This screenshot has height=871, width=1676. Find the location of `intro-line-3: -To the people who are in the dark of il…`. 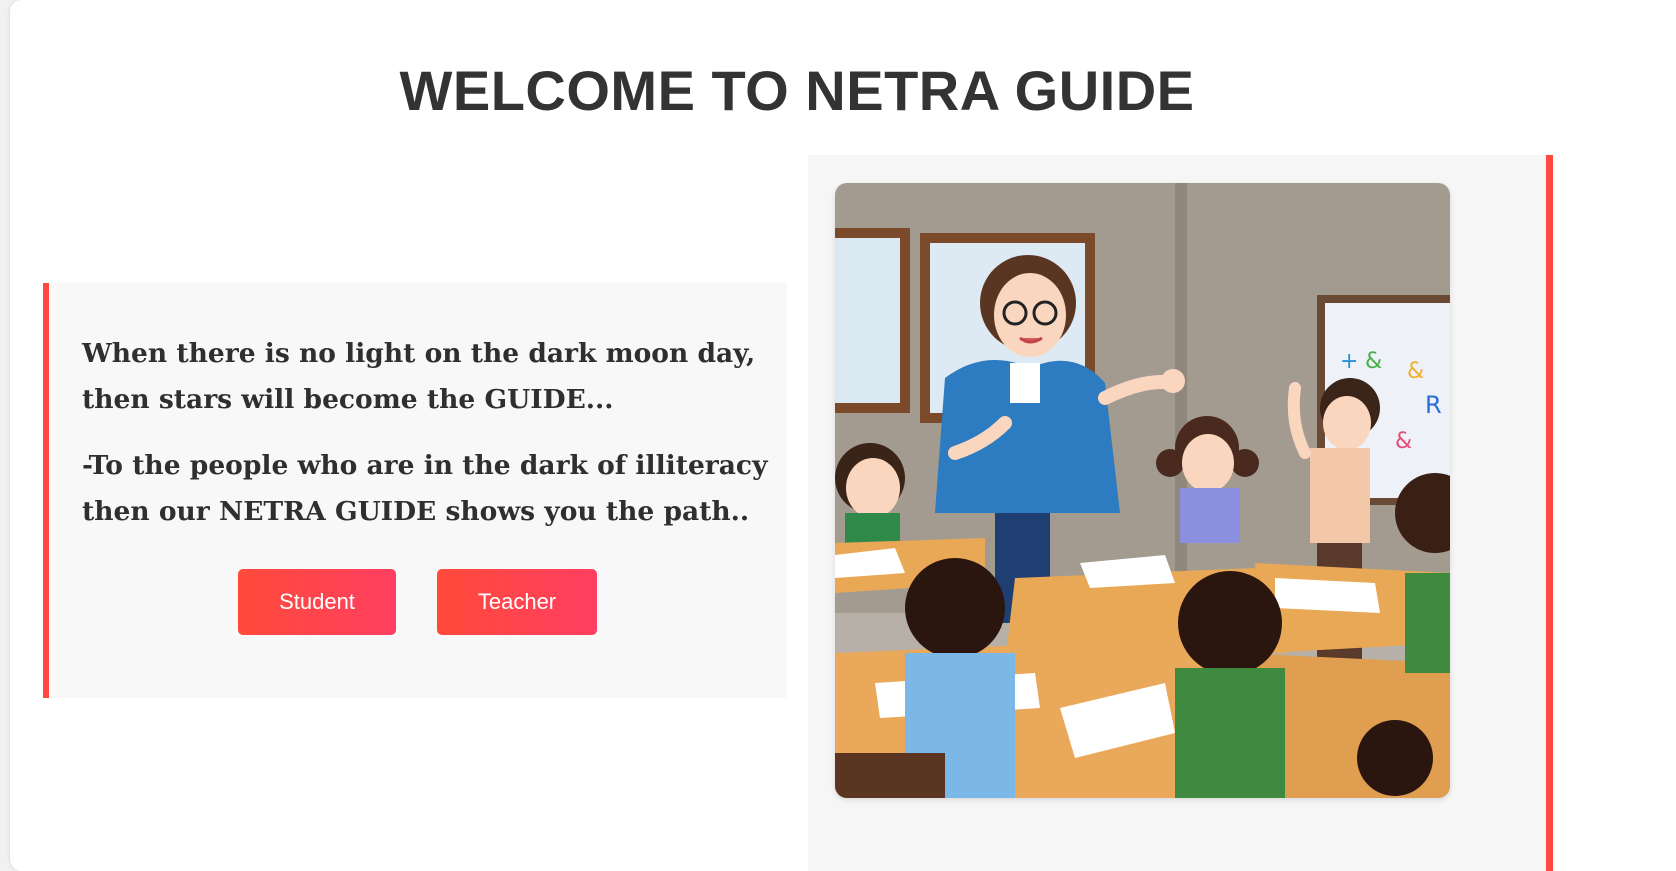

intro-line-3: -To the people who are in the dark of il… is located at coordinates (425, 465).